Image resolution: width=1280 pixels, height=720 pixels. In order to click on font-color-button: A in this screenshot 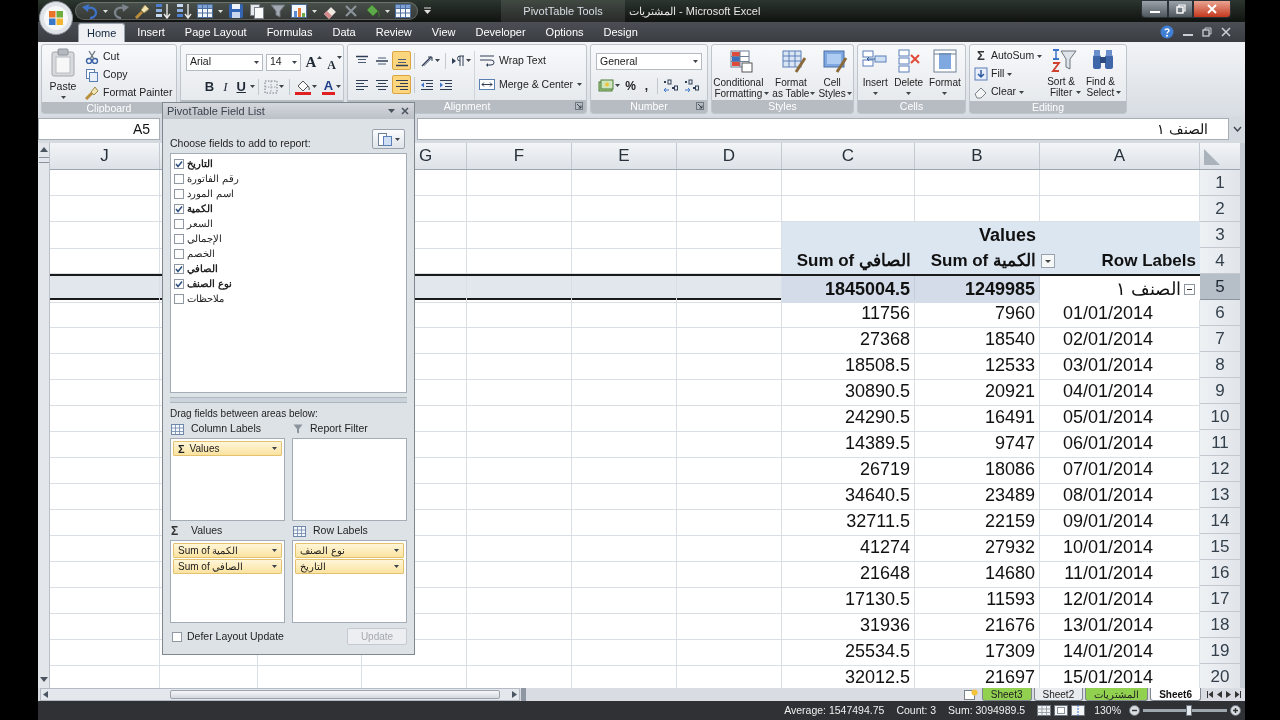, I will do `click(331, 86)`.